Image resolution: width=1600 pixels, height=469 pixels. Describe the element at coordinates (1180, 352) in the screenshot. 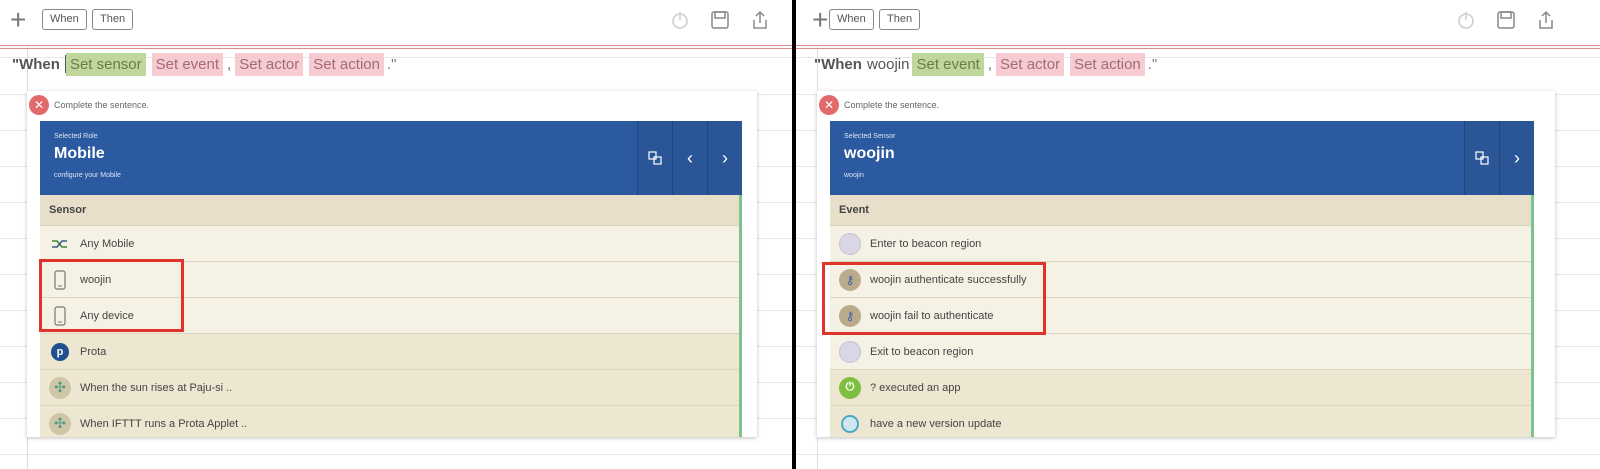

I see `list-item: Exit to beacon region` at that location.